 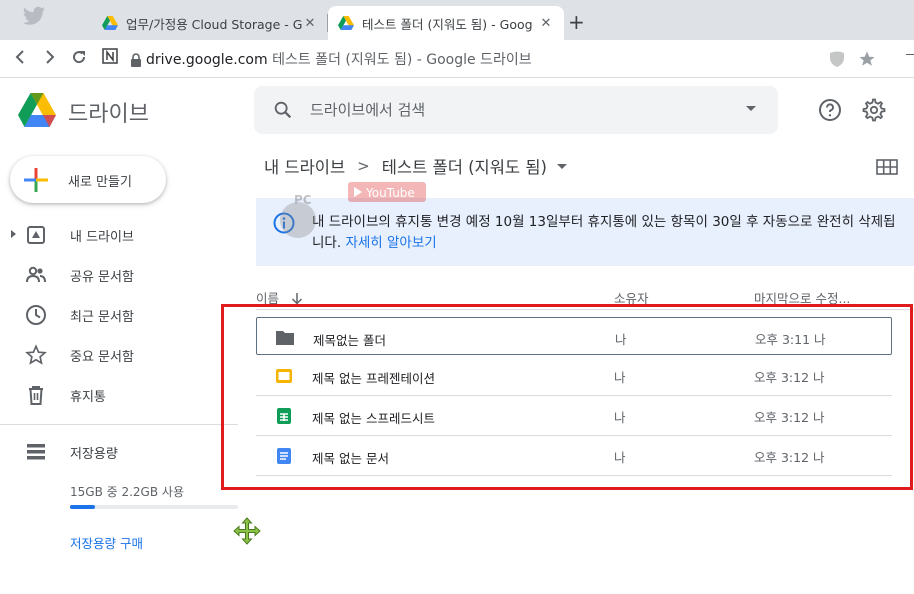 I want to click on back-arrow-icon, so click(x=21, y=57).